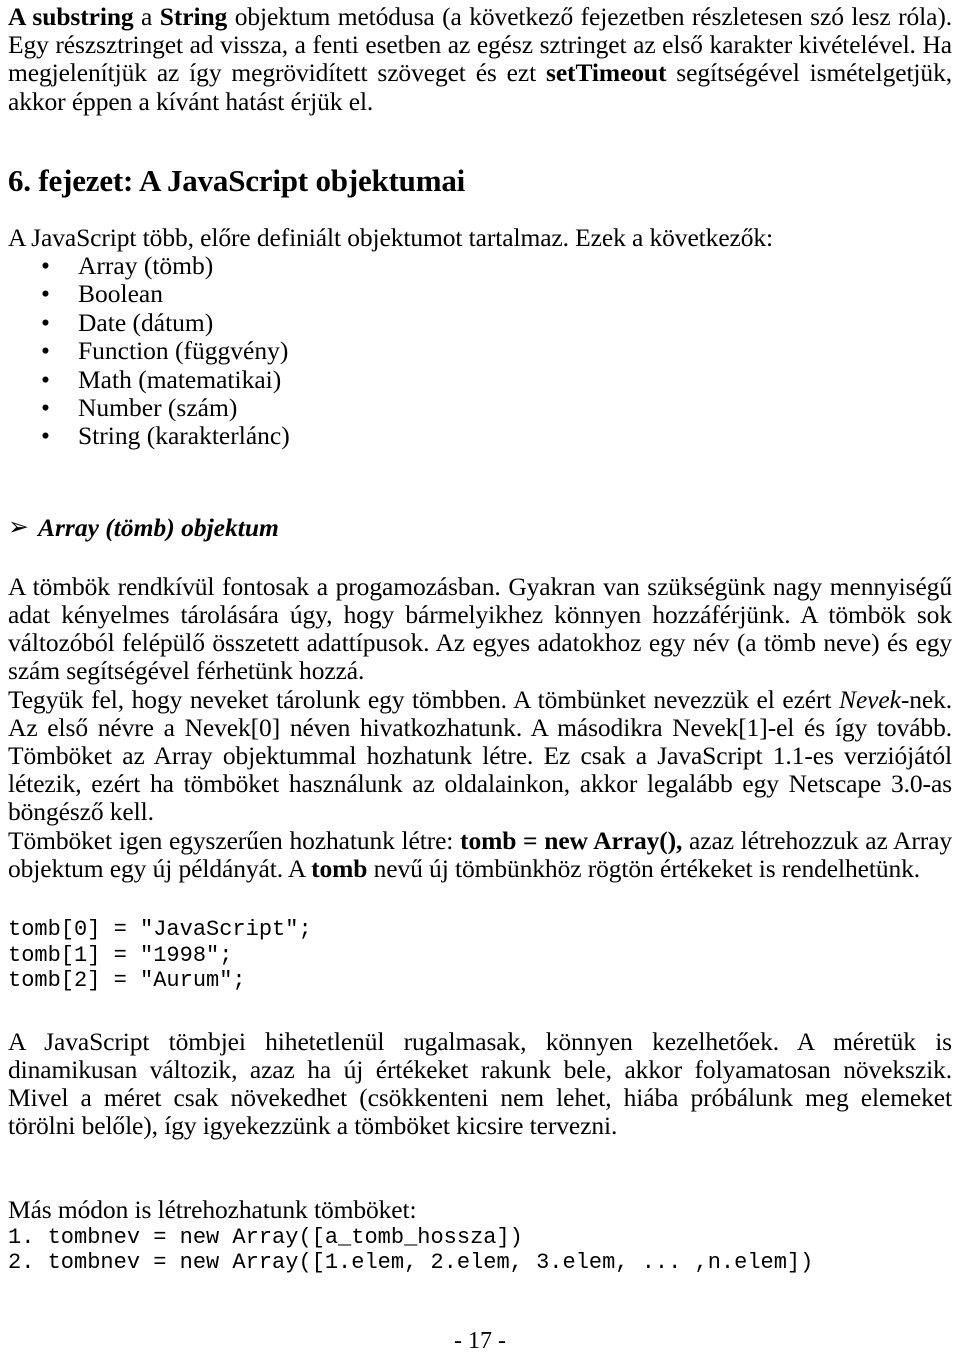 The width and height of the screenshot is (960, 1364). Describe the element at coordinates (480, 1341) in the screenshot. I see `page-number-footer: - 17 -` at that location.